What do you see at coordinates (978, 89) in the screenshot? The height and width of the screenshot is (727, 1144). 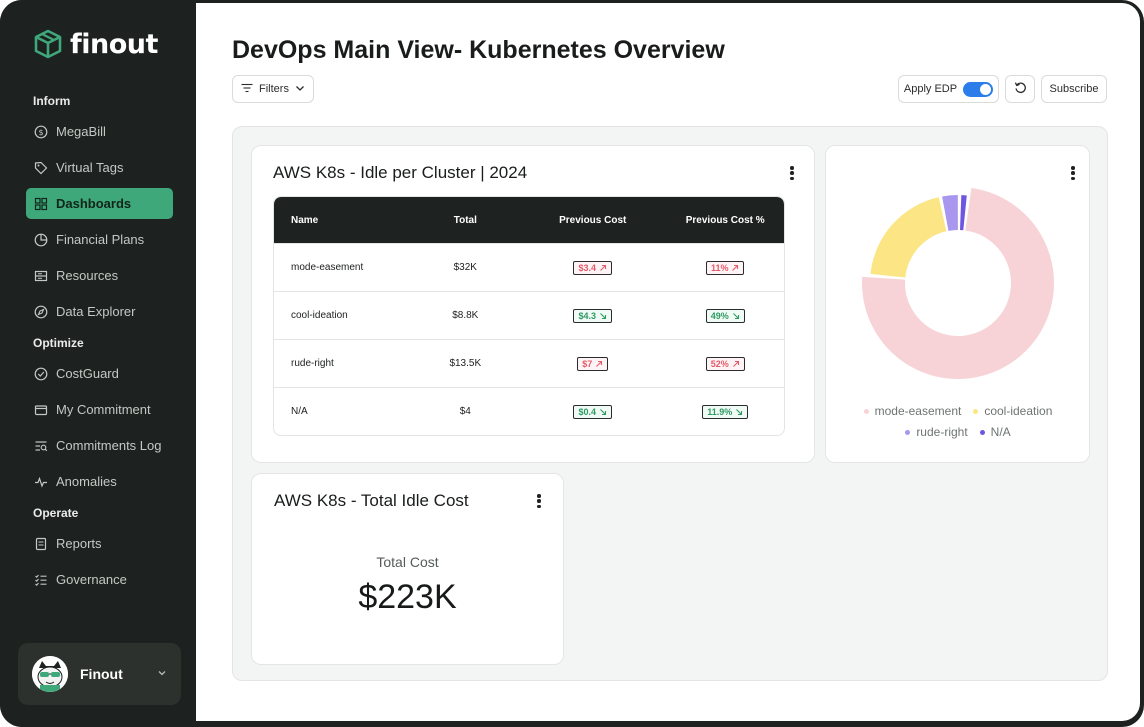 I see `apply-edp-toggle` at bounding box center [978, 89].